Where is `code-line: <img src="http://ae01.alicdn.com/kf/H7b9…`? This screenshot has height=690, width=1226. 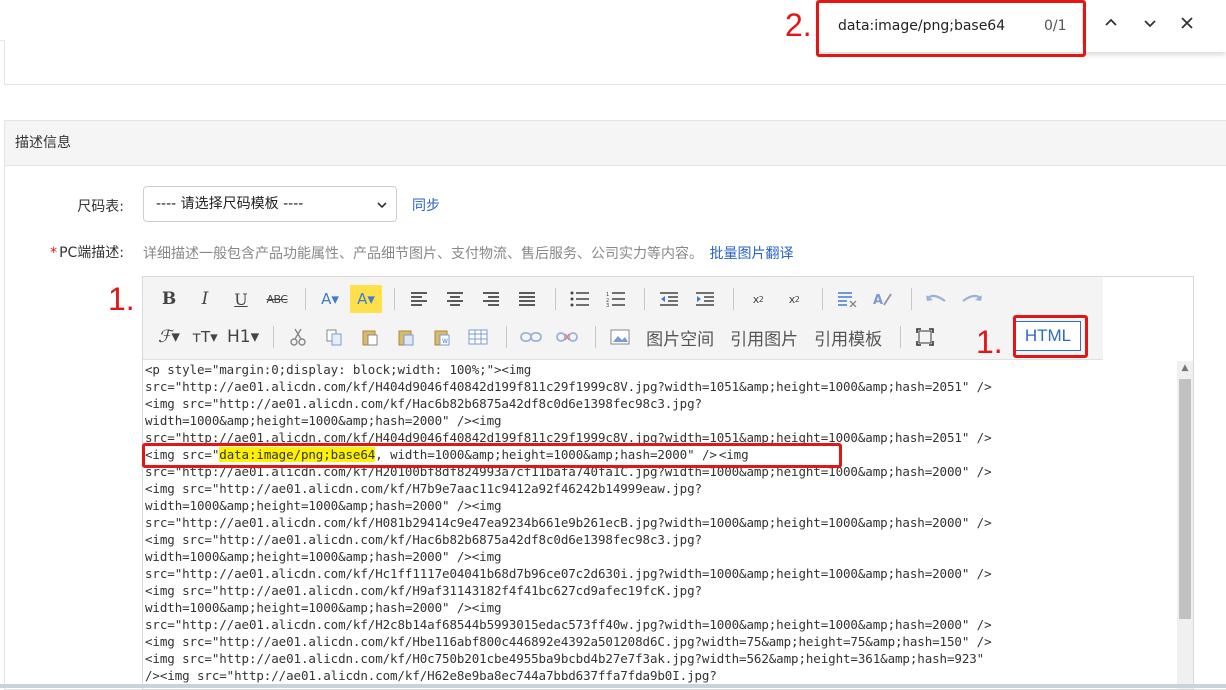 code-line: <img src="http://ae01.alicdn.com/kf/H7b9… is located at coordinates (423, 488).